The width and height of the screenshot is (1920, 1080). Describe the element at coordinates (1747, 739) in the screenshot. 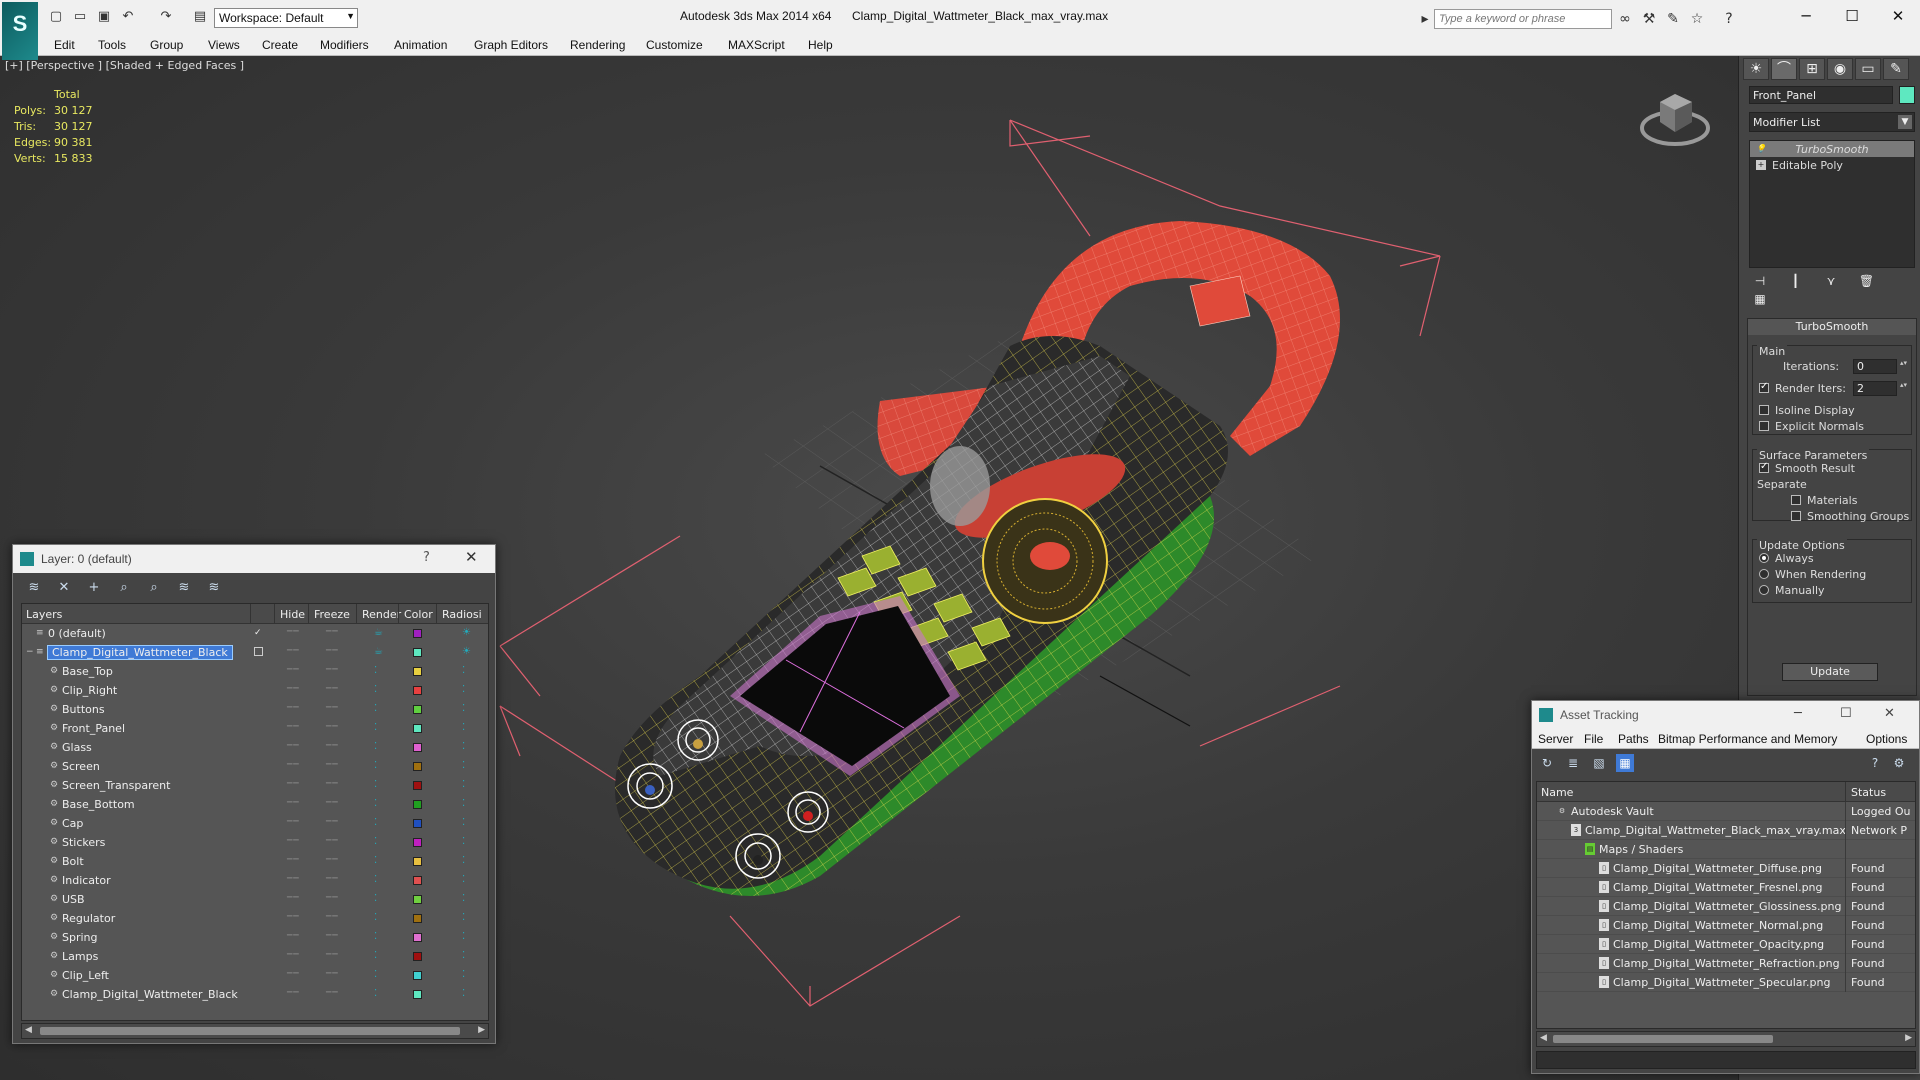

I see `asset-menu-bitmap-performance: Bitmap Performance and Memory` at that location.